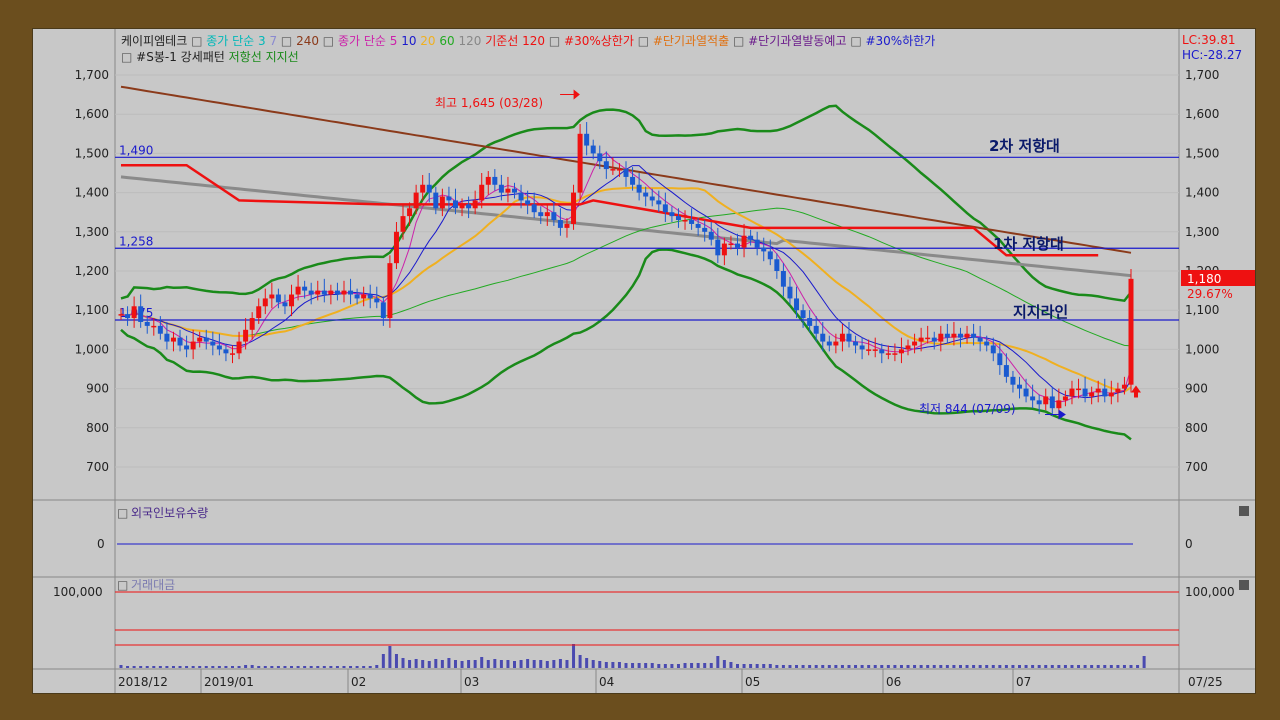  Describe the element at coordinates (1208, 40) in the screenshot. I see `lc-value: LC:39.81` at that location.